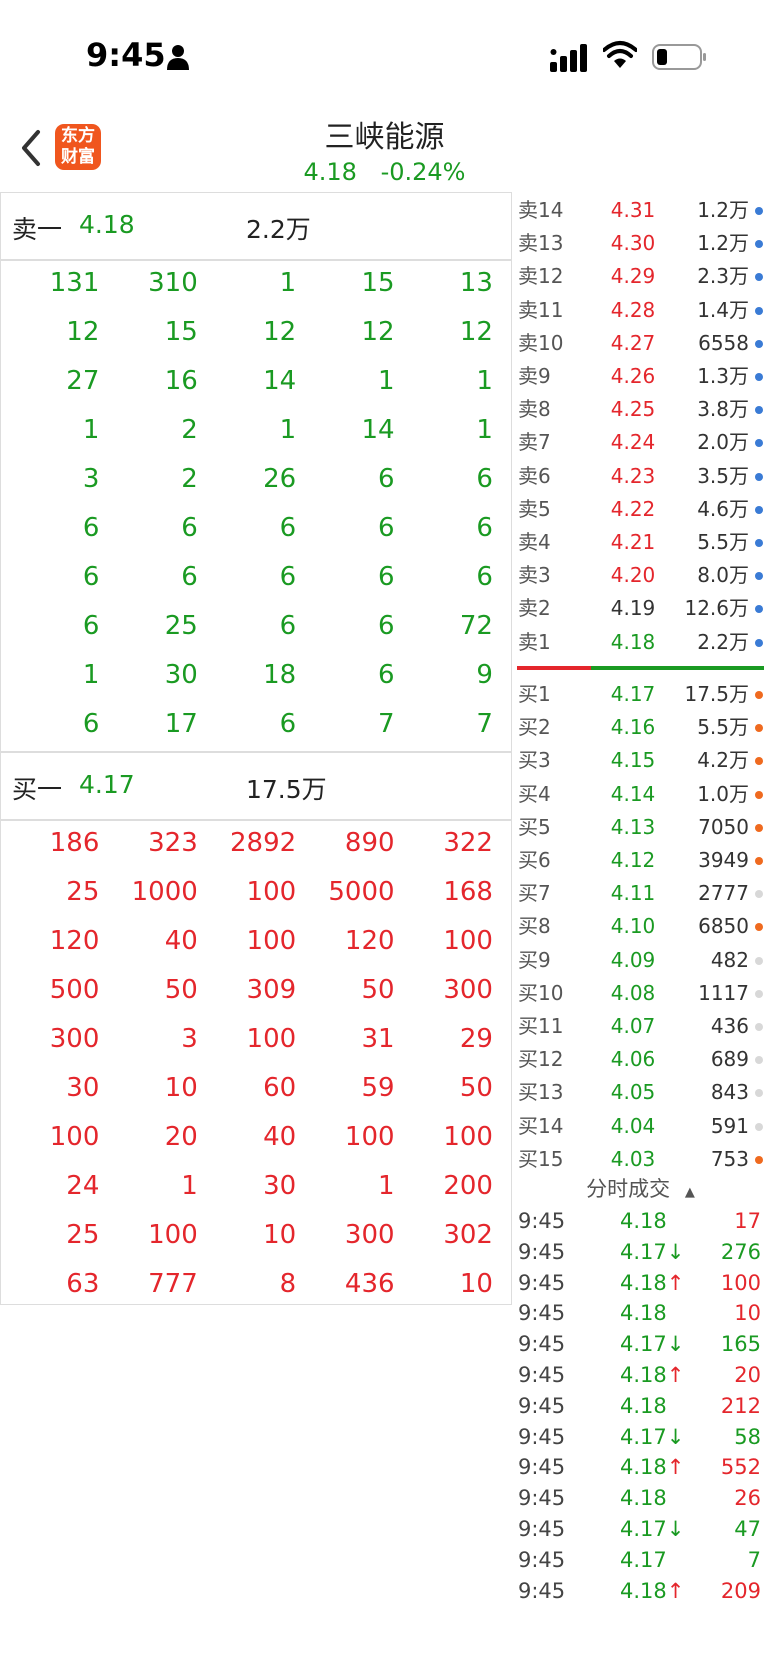  Describe the element at coordinates (256, 283) in the screenshot. I see `queue-row: 131 310 1 15 13` at that location.